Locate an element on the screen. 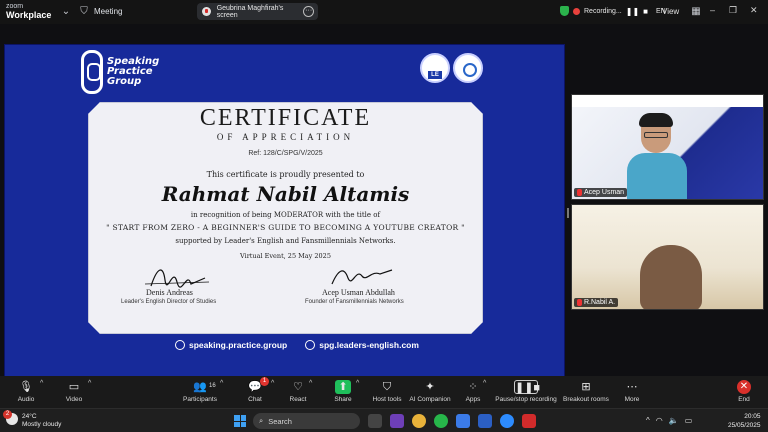  spg-logo: Speaking Practice Group is located at coordinates (120, 72).